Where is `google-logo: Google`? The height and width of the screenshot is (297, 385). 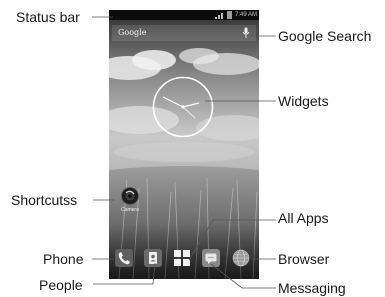 google-logo: Google is located at coordinates (132, 32).